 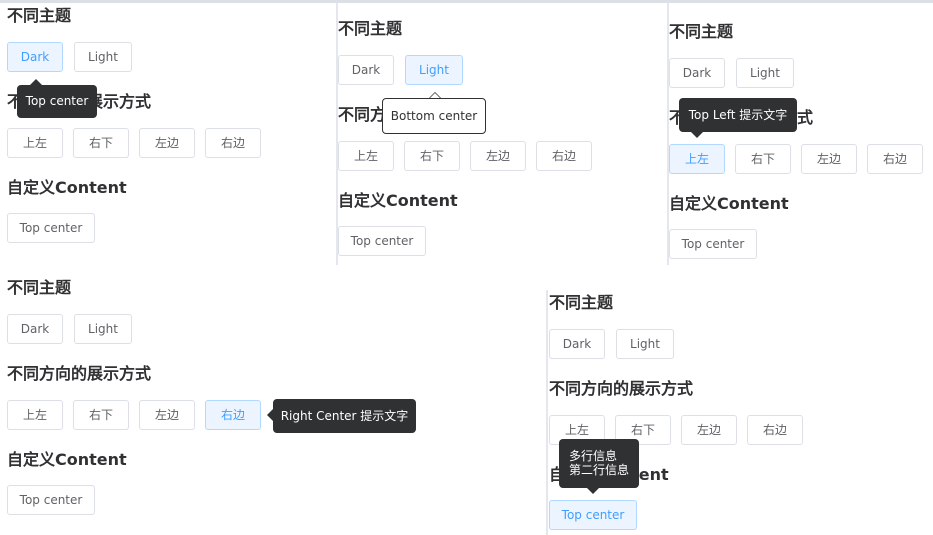 What do you see at coordinates (466, 1) in the screenshot?
I see `top-border` at bounding box center [466, 1].